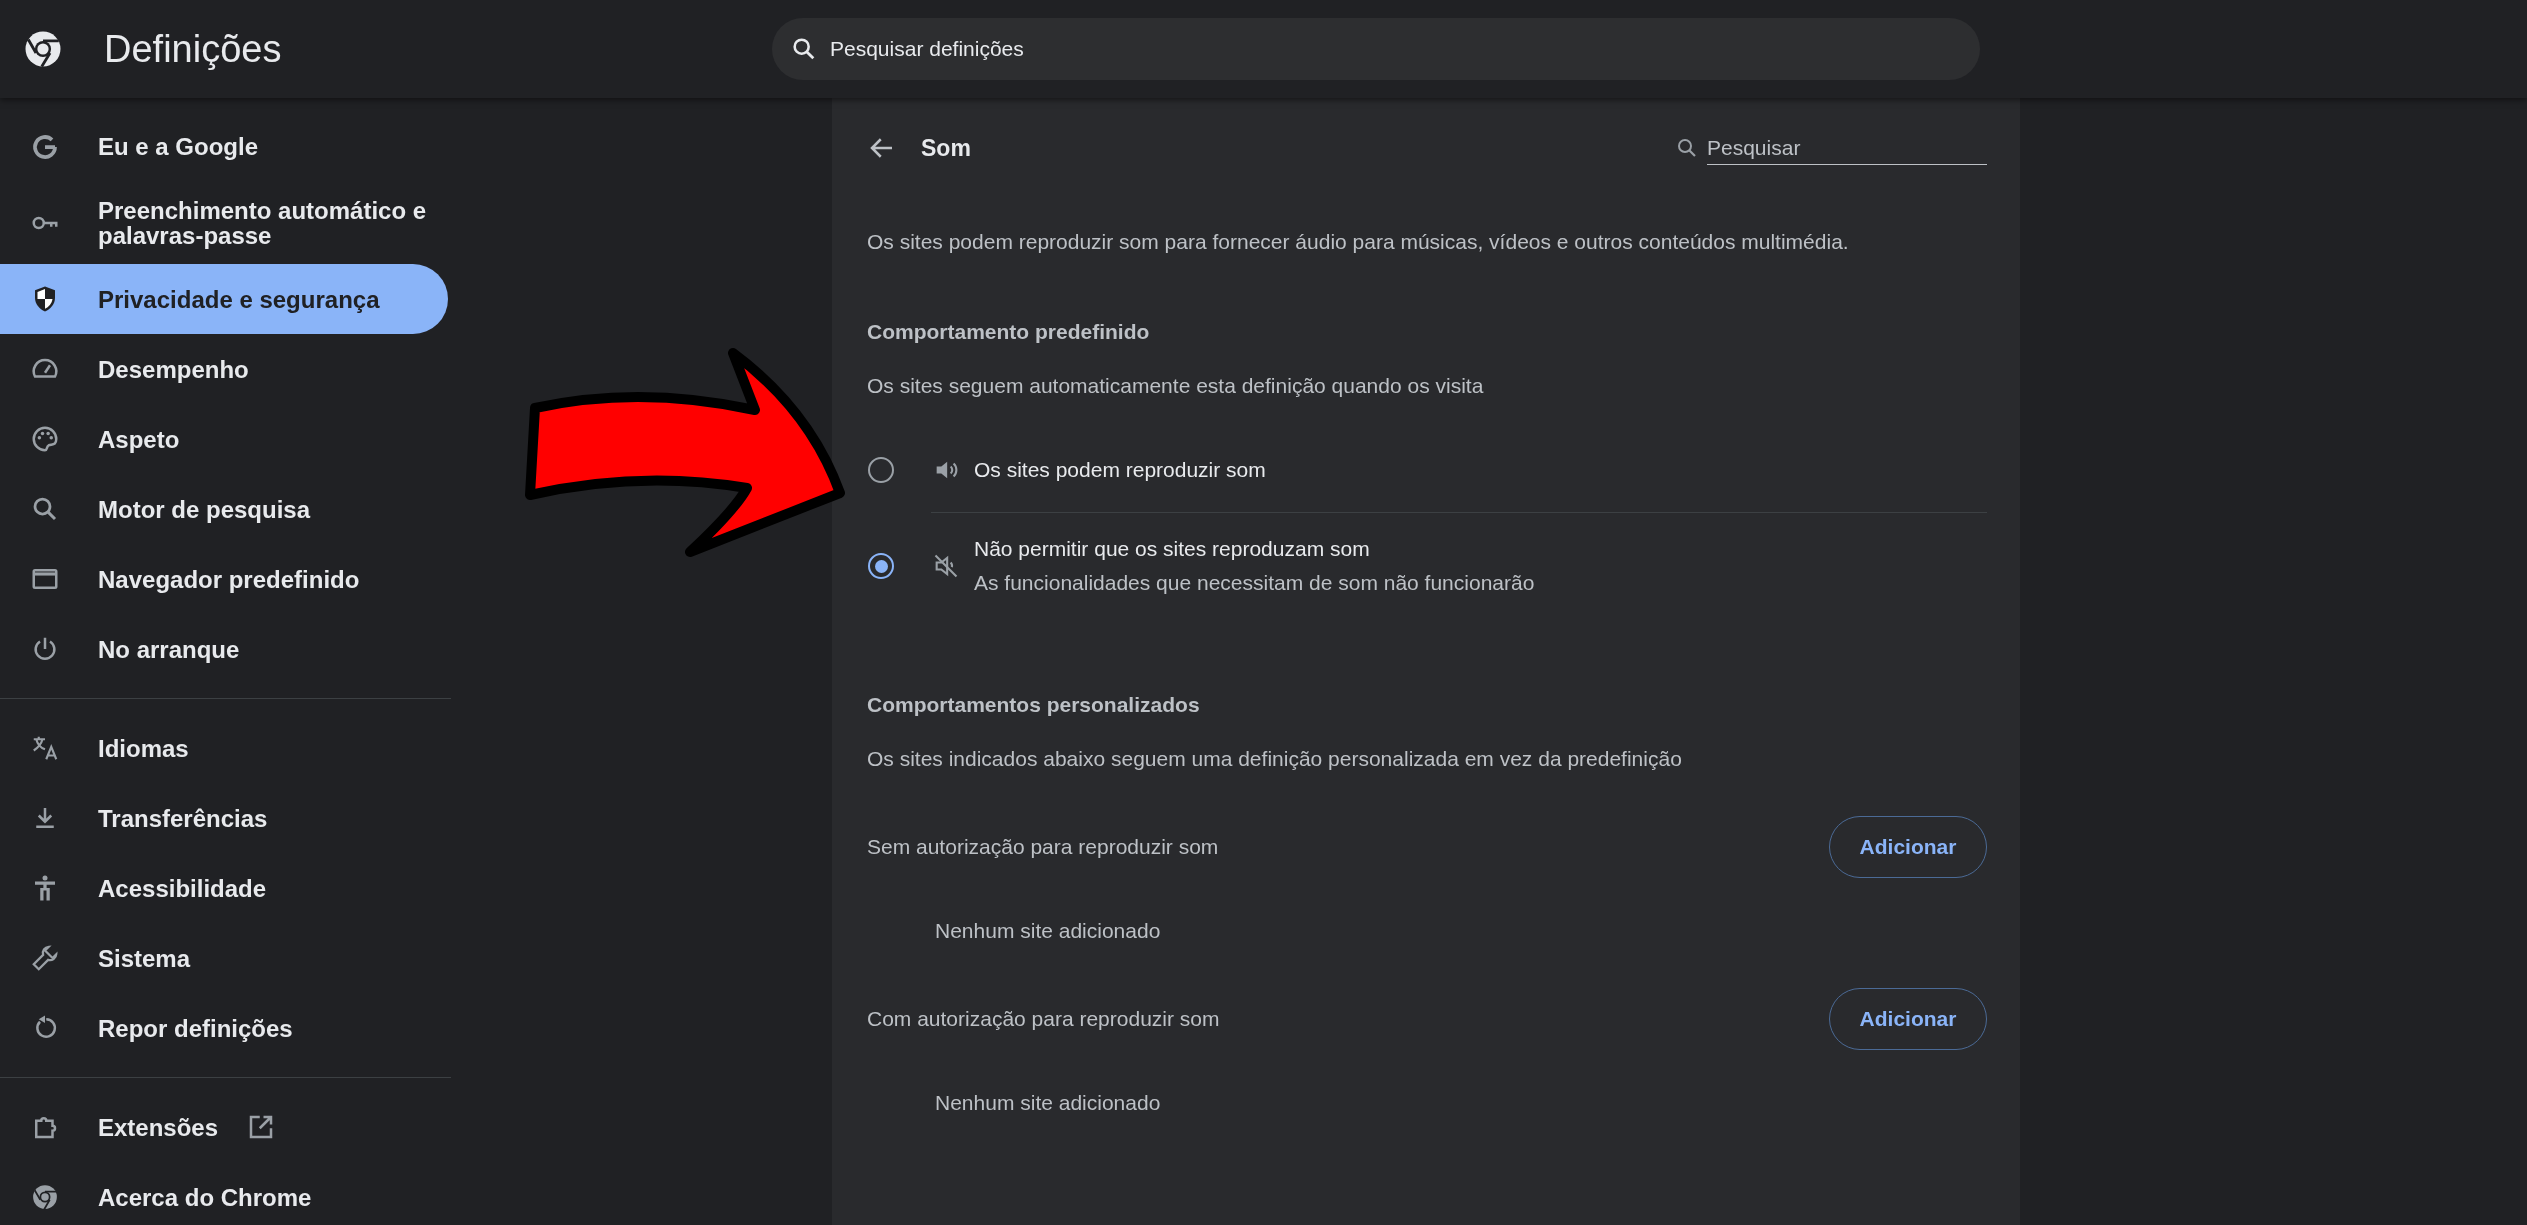 This screenshot has width=2527, height=1225. I want to click on muted-speaker-icon, so click(946, 566).